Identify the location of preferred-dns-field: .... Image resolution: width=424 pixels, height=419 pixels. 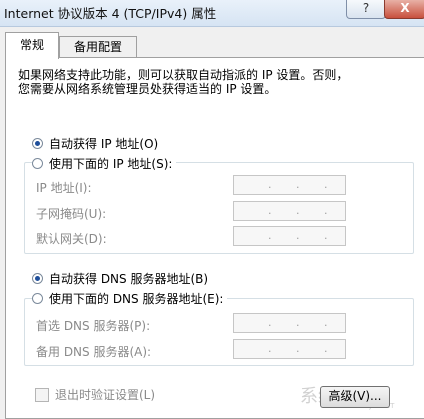
(289, 323).